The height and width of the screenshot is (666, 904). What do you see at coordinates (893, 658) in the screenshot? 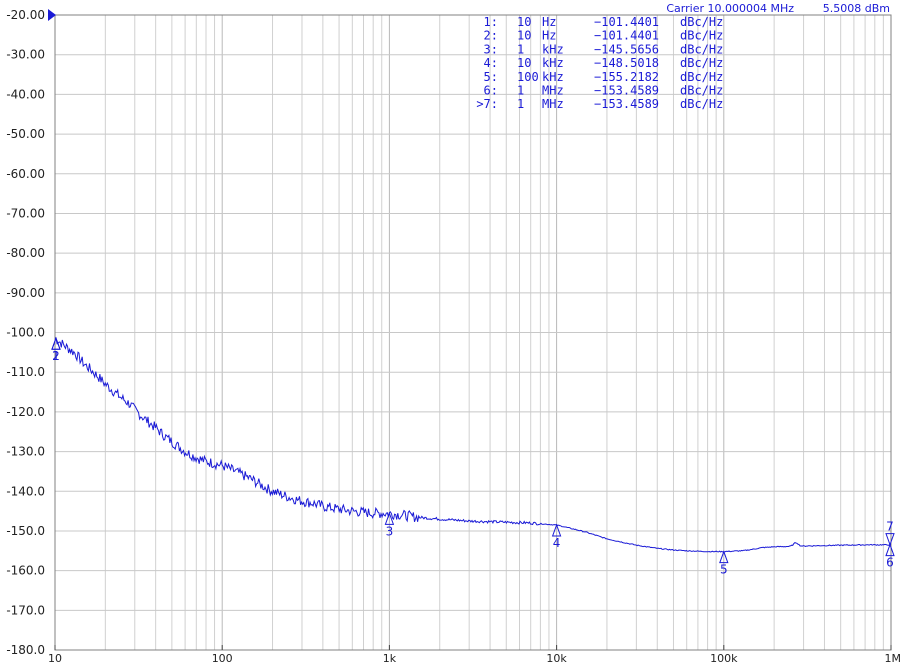
I see `x-tick-label: 1M` at bounding box center [893, 658].